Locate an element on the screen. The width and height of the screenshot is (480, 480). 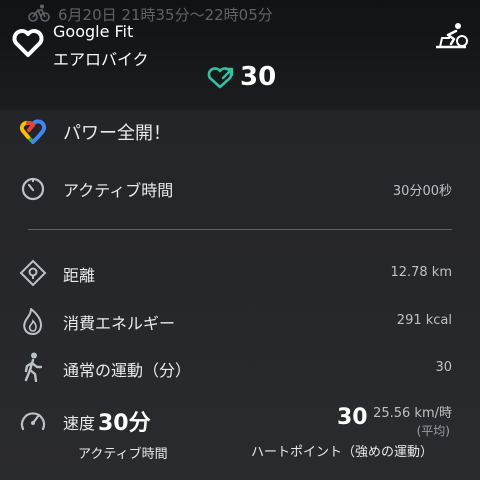
speed-label: 速度 is located at coordinates (79, 423).